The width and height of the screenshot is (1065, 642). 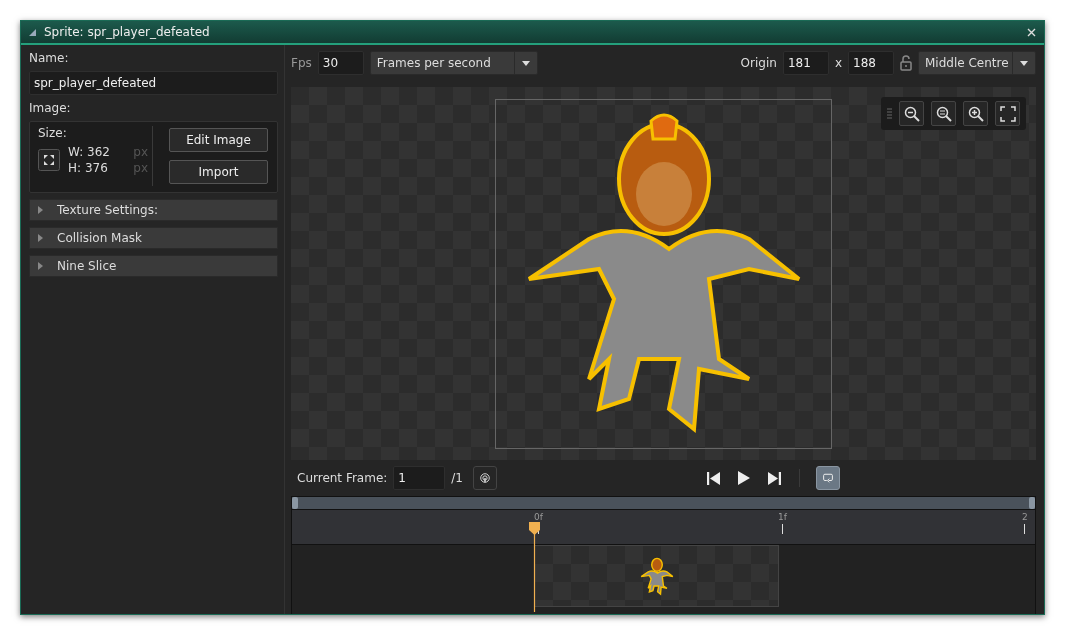 I want to click on loop-button, so click(x=828, y=478).